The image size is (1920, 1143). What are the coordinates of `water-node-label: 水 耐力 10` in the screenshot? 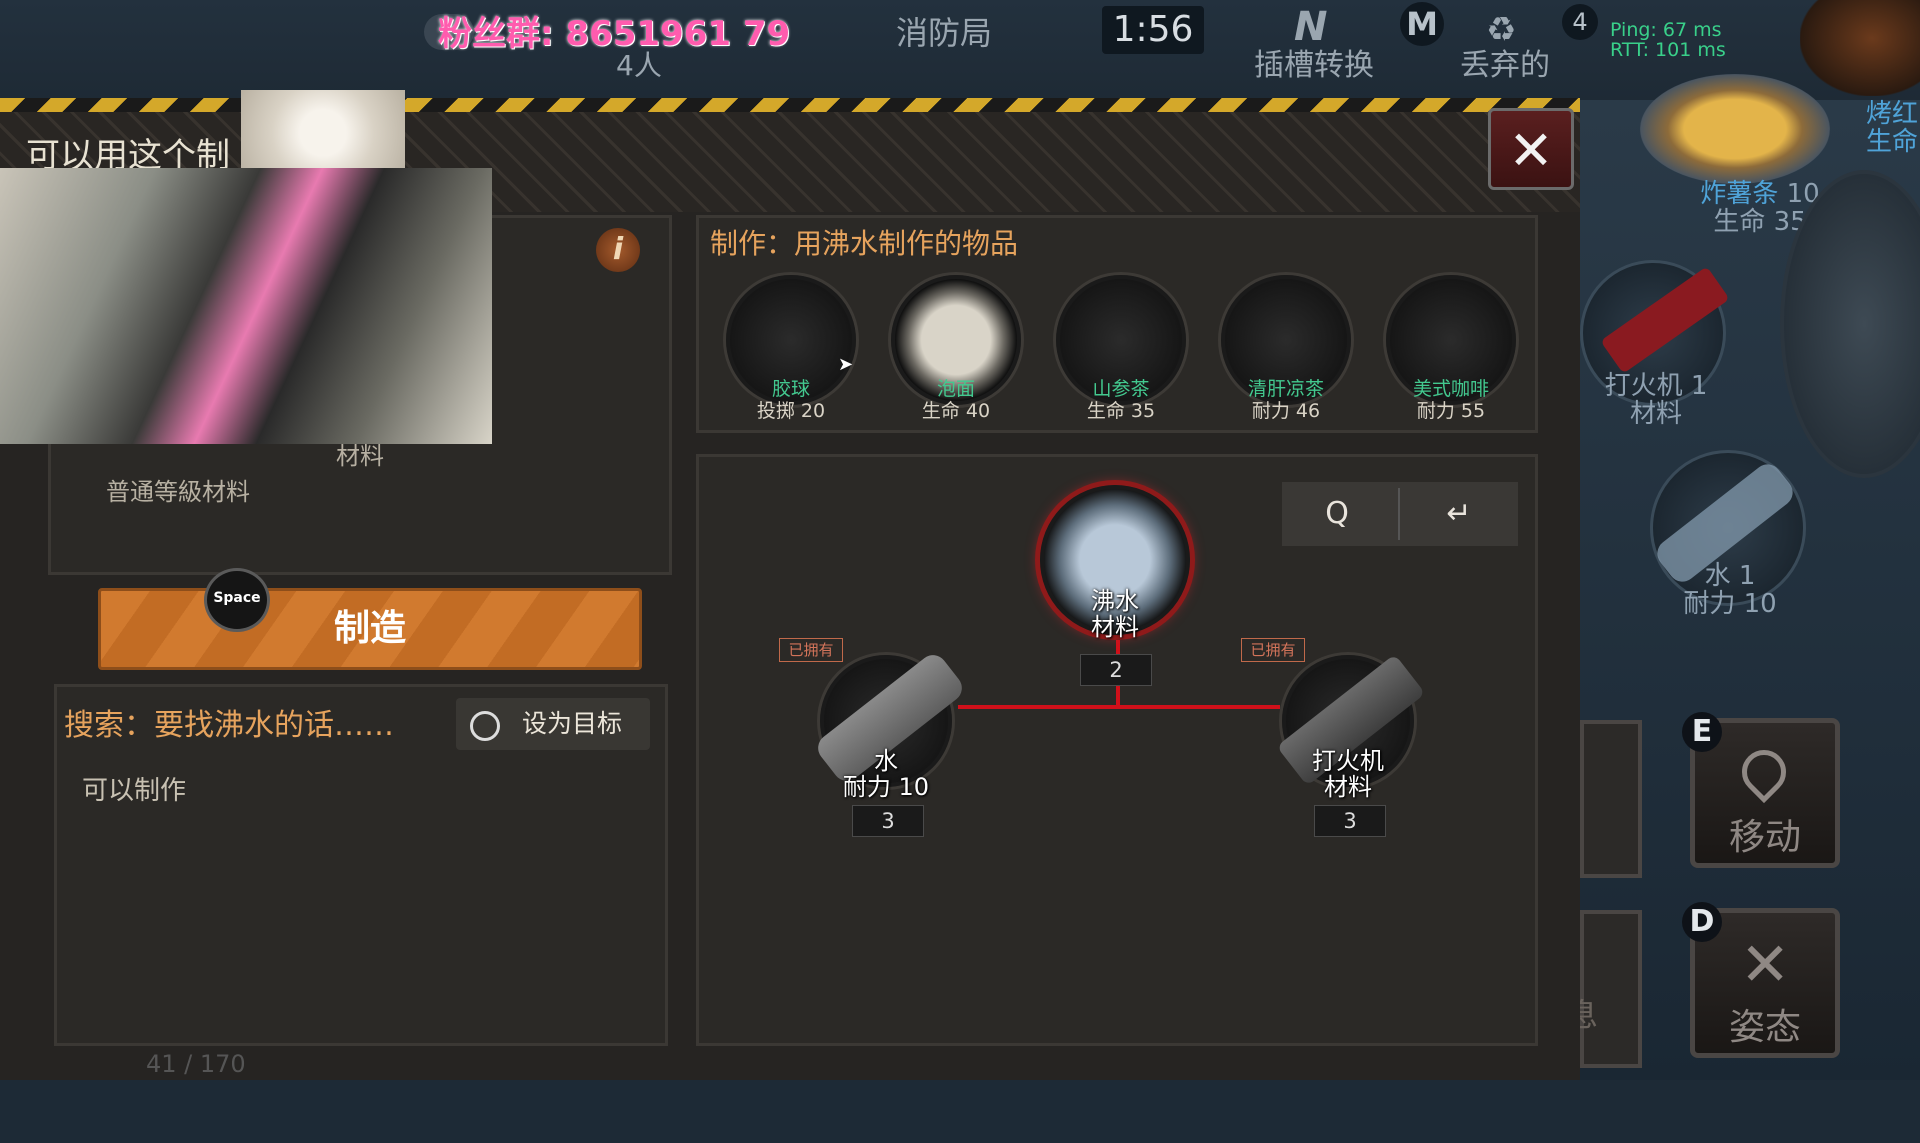 It's located at (886, 774).